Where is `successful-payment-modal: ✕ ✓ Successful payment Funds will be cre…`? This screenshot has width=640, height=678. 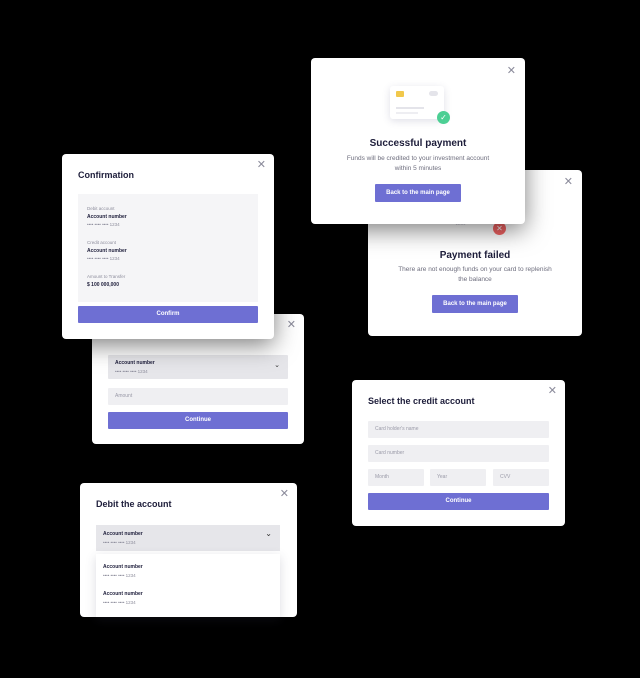 successful-payment-modal: ✕ ✓ Successful payment Funds will be cre… is located at coordinates (418, 141).